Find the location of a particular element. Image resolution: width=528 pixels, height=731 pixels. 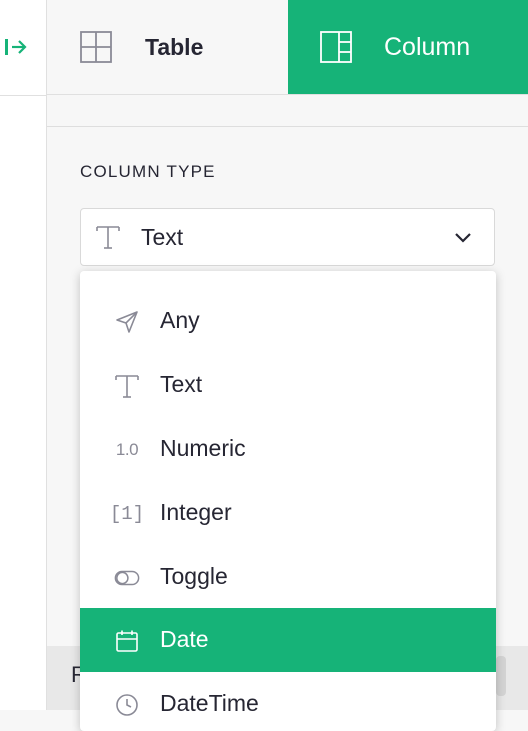

option-label: Any is located at coordinates (180, 320).